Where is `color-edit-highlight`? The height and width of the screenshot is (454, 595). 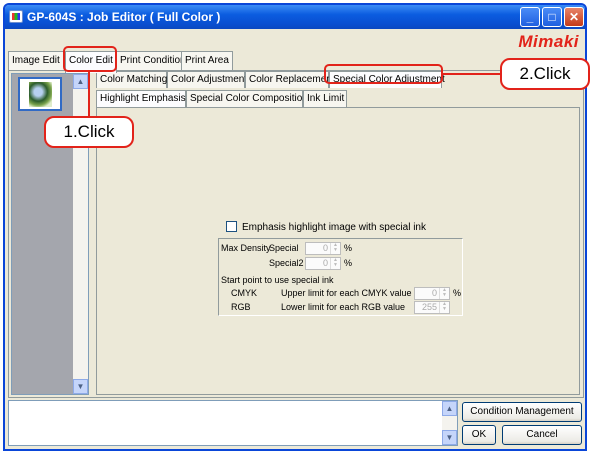
color-edit-highlight is located at coordinates (90, 59).